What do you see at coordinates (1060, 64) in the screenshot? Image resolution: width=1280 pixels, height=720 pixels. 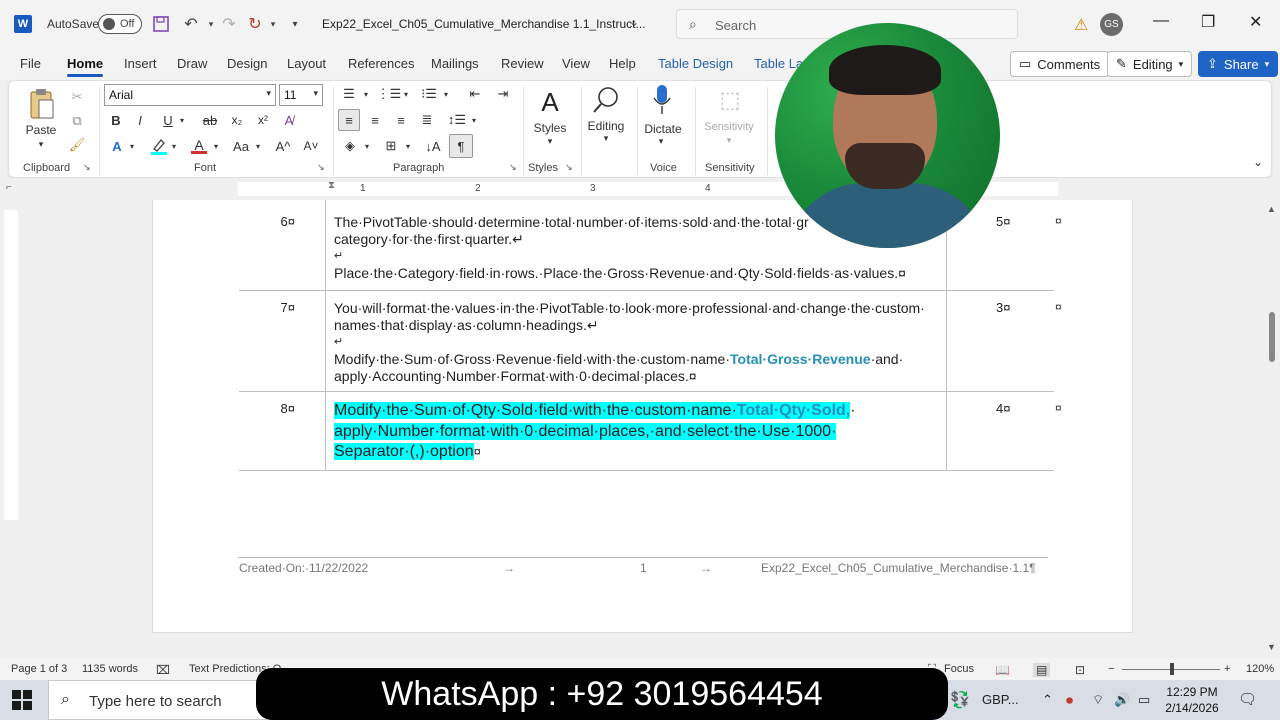 I see `comments-button: ▭ Comments` at bounding box center [1060, 64].